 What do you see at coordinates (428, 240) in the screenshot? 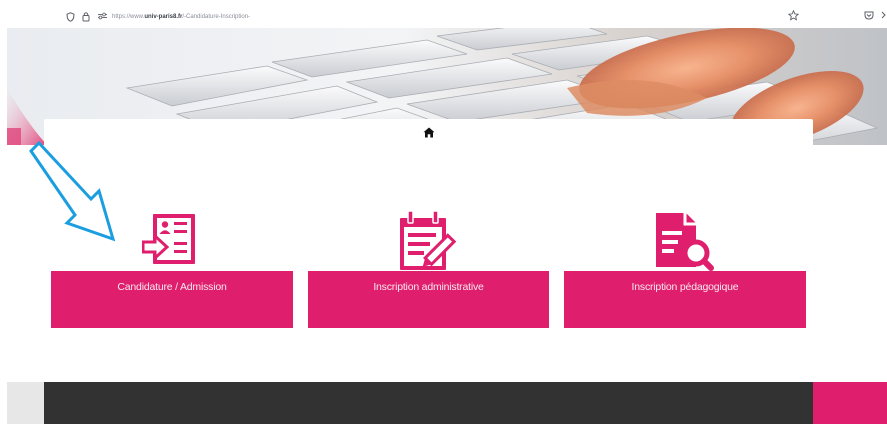
I see `calendar-edit-icon` at bounding box center [428, 240].